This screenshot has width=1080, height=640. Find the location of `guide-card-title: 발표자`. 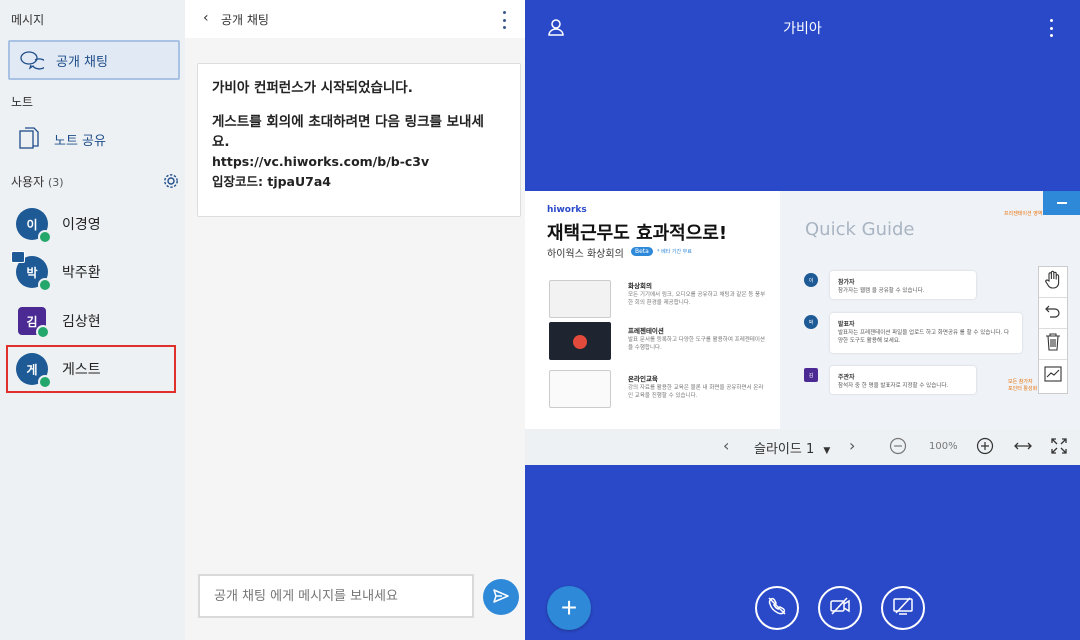

guide-card-title: 발표자 is located at coordinates (846, 324).